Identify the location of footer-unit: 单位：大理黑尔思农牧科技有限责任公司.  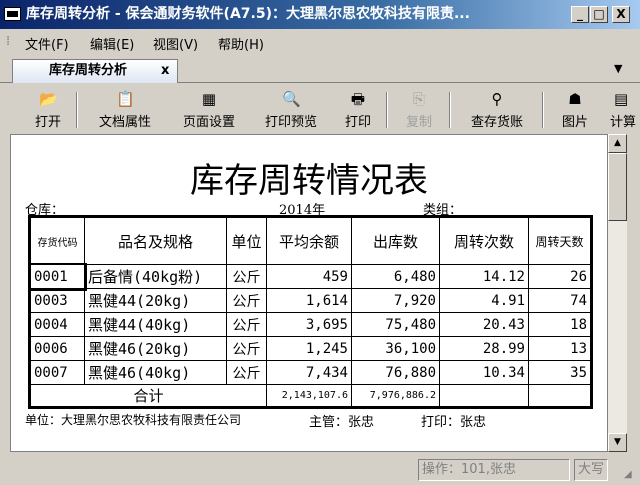
(133, 420).